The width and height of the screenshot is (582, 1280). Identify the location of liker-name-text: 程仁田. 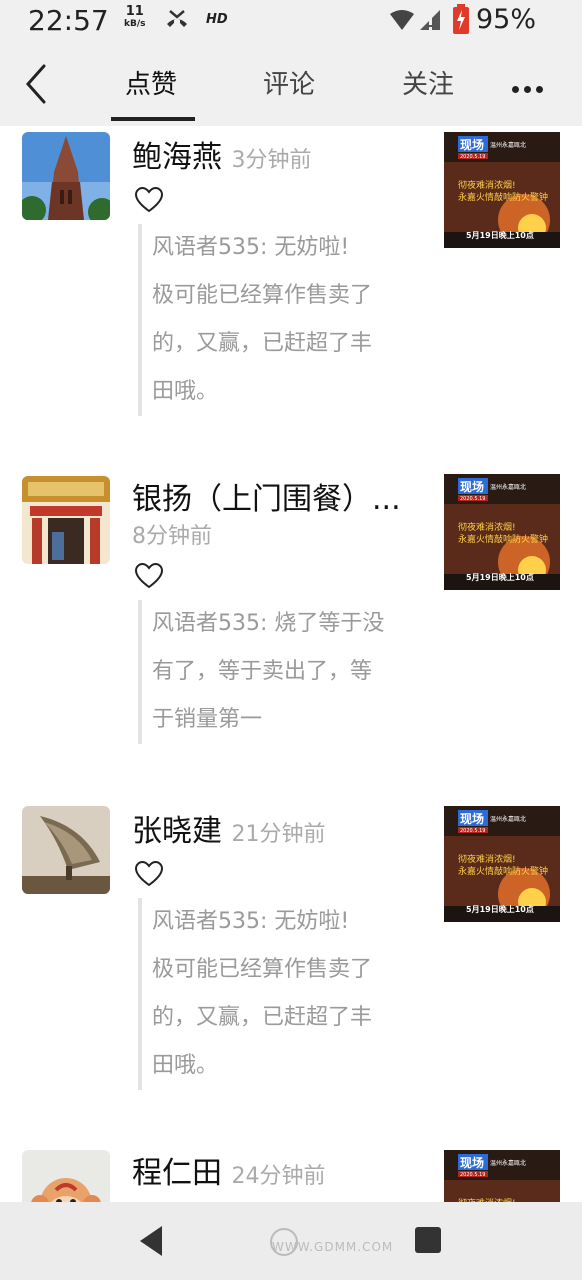
(177, 1173).